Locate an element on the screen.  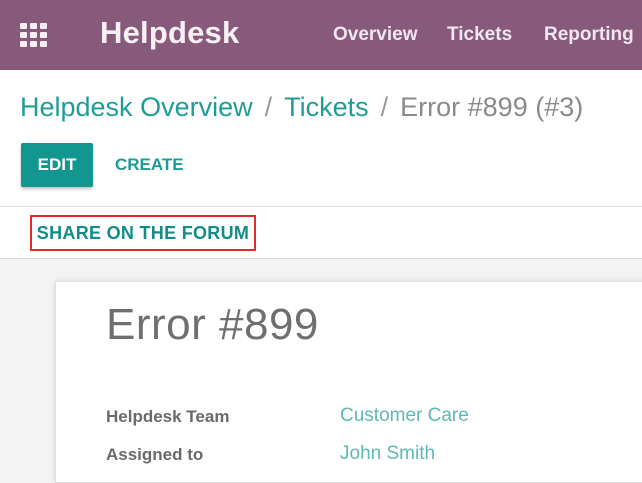
apps-grid-icon is located at coordinates (33, 35).